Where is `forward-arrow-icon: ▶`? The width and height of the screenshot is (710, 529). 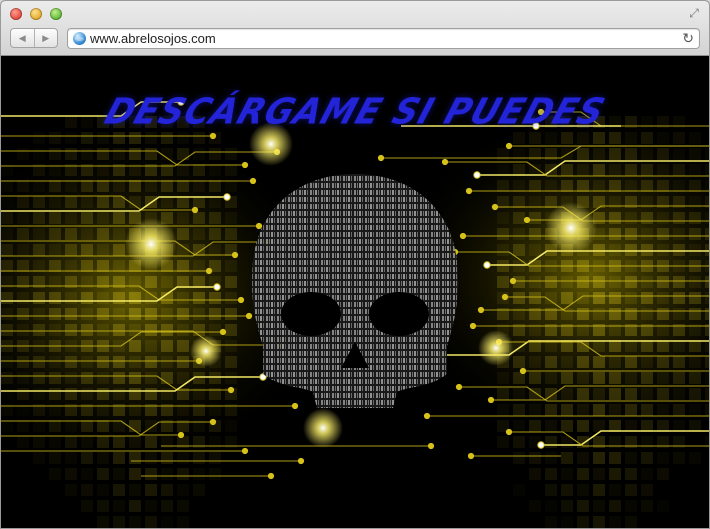 forward-arrow-icon: ▶ is located at coordinates (46, 37).